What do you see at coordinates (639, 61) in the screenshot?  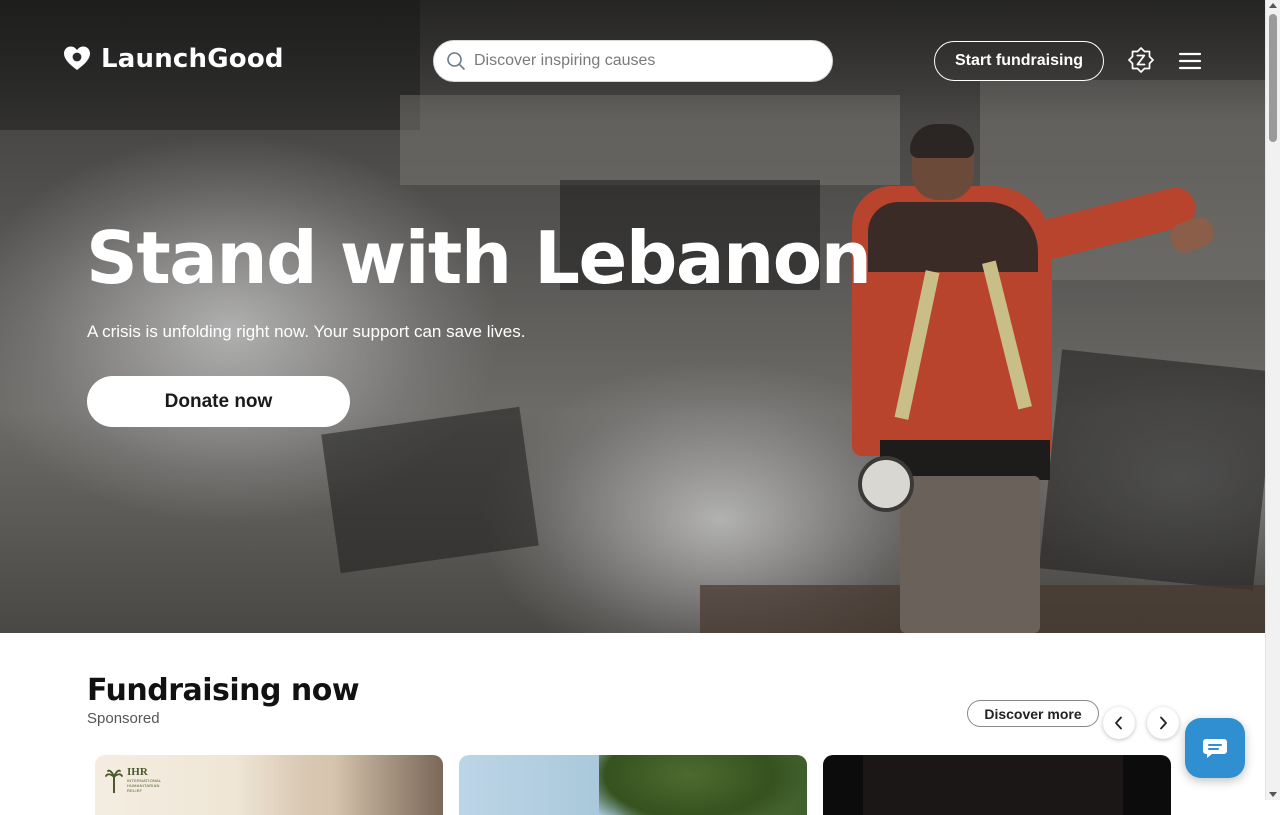 I see `search-input` at bounding box center [639, 61].